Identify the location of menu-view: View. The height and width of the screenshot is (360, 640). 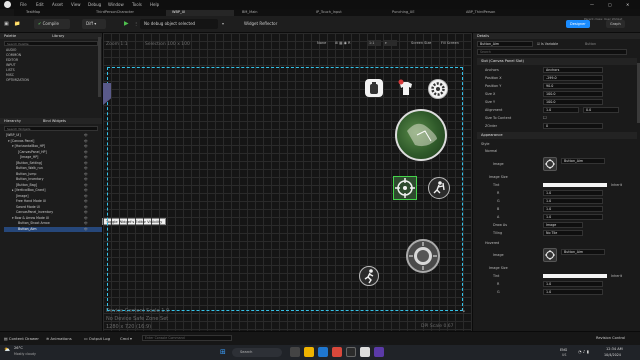
(76, 4).